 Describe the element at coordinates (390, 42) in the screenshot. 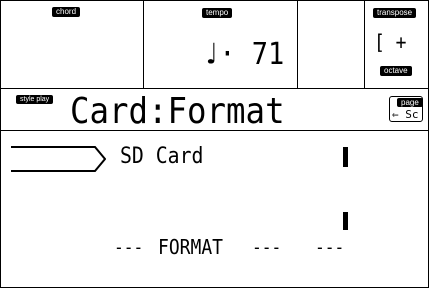

I see `transpose-value: [ +` at that location.